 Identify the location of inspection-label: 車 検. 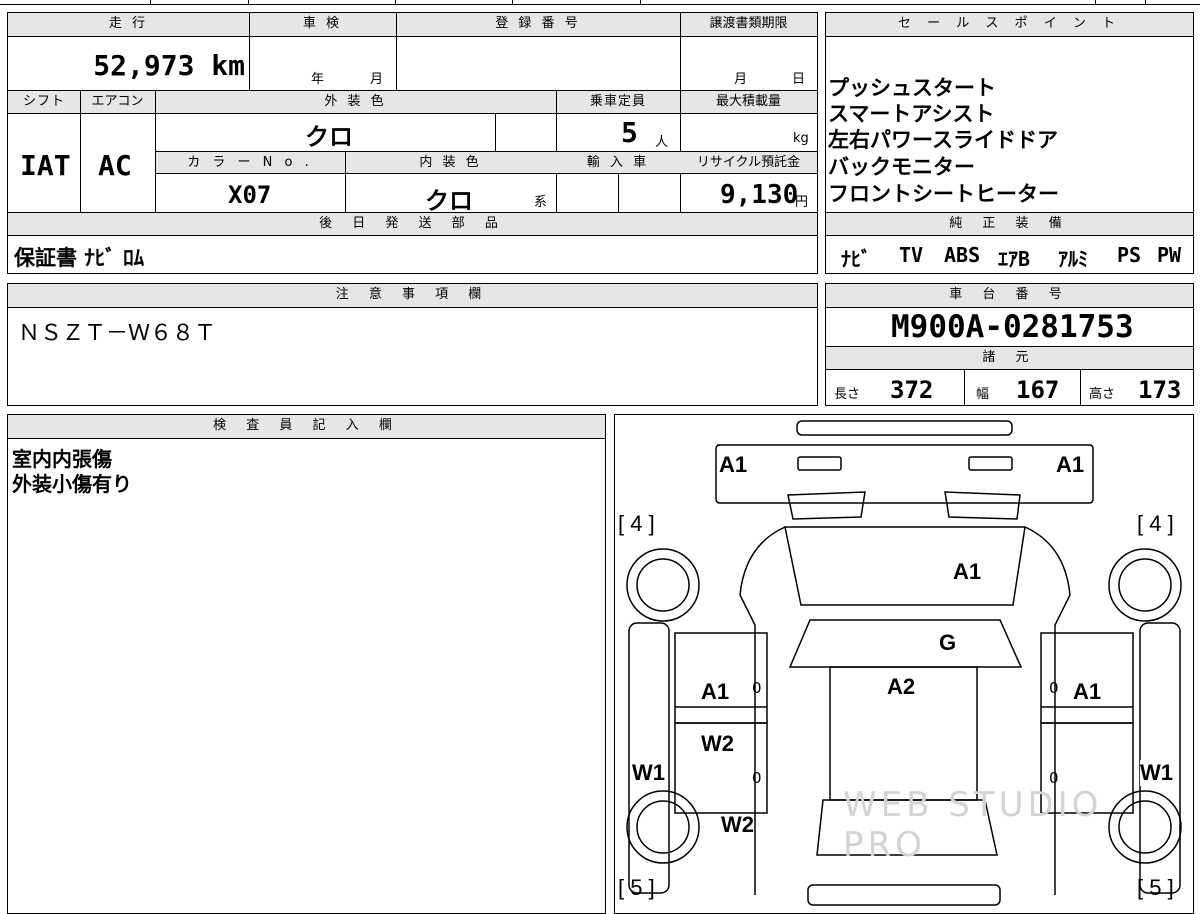
(322, 23).